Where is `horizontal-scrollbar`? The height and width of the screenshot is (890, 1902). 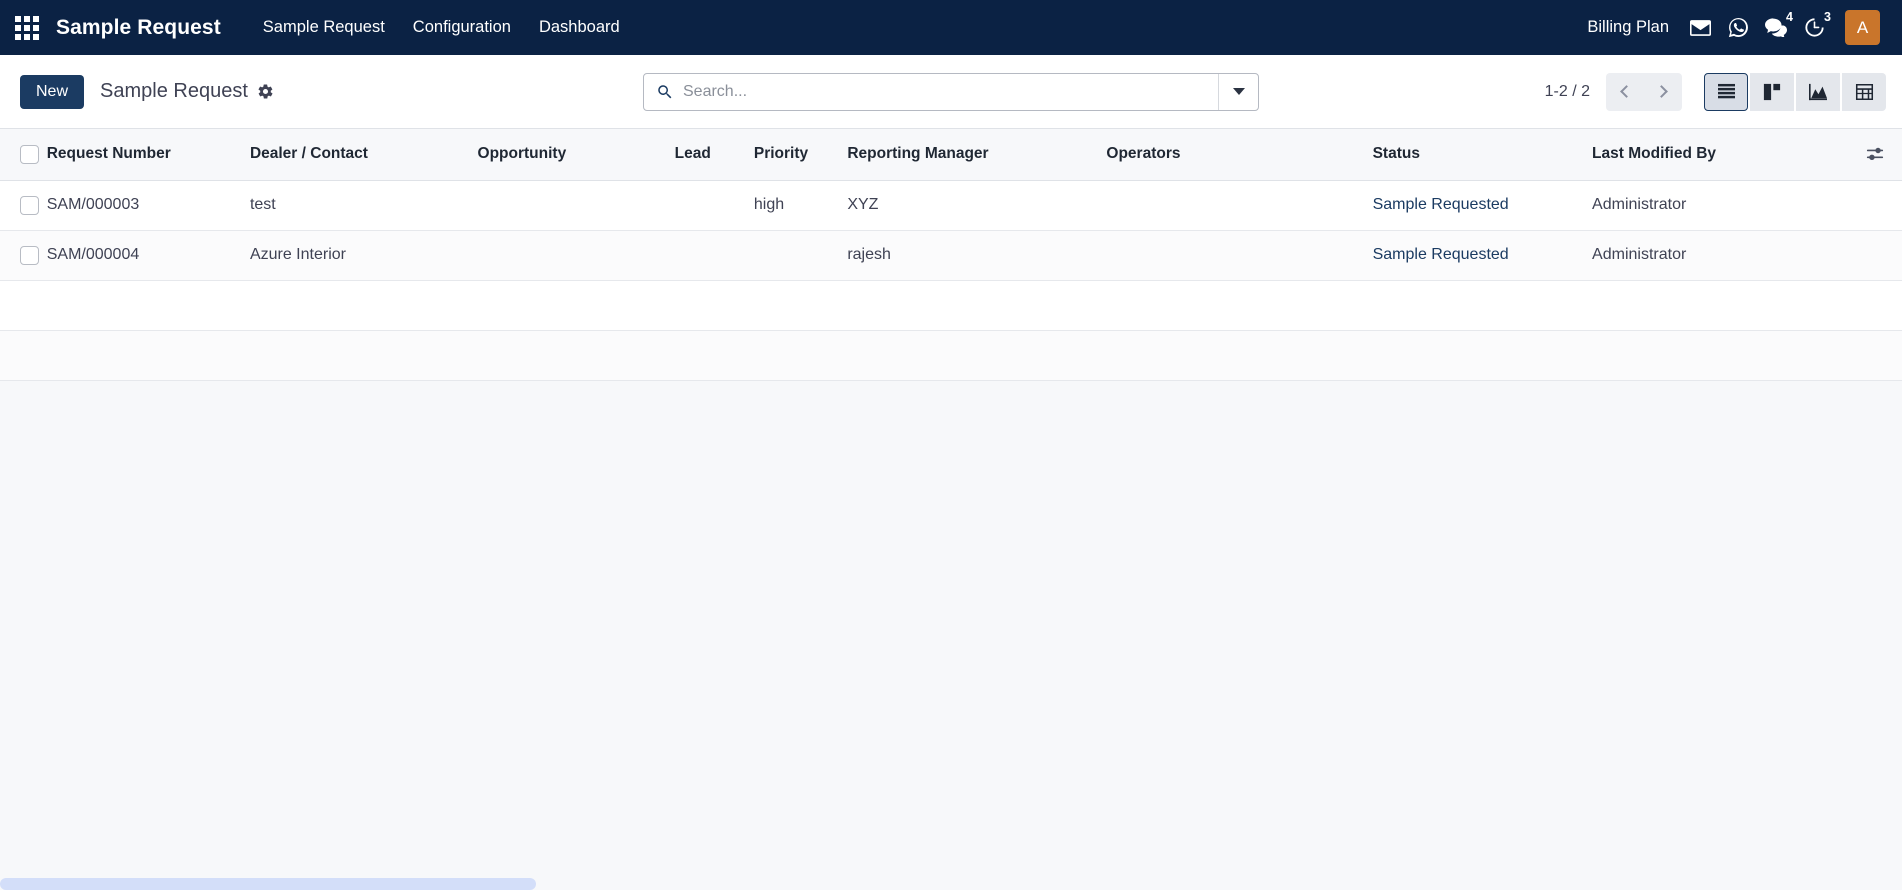
horizontal-scrollbar is located at coordinates (951, 883).